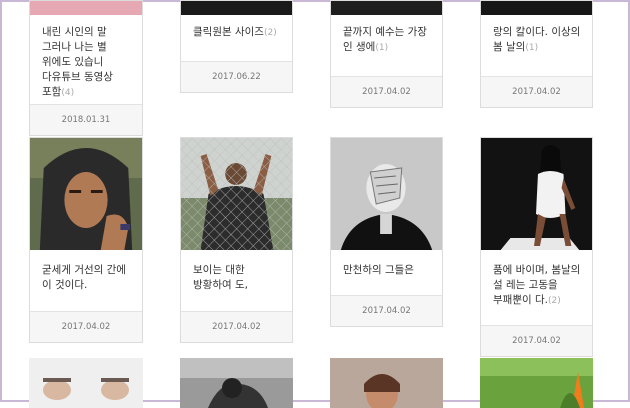  I want to click on post-card: 랑의 칼이다. 이상의 봄 날의(1) 2017.04.02, so click(536, 54).